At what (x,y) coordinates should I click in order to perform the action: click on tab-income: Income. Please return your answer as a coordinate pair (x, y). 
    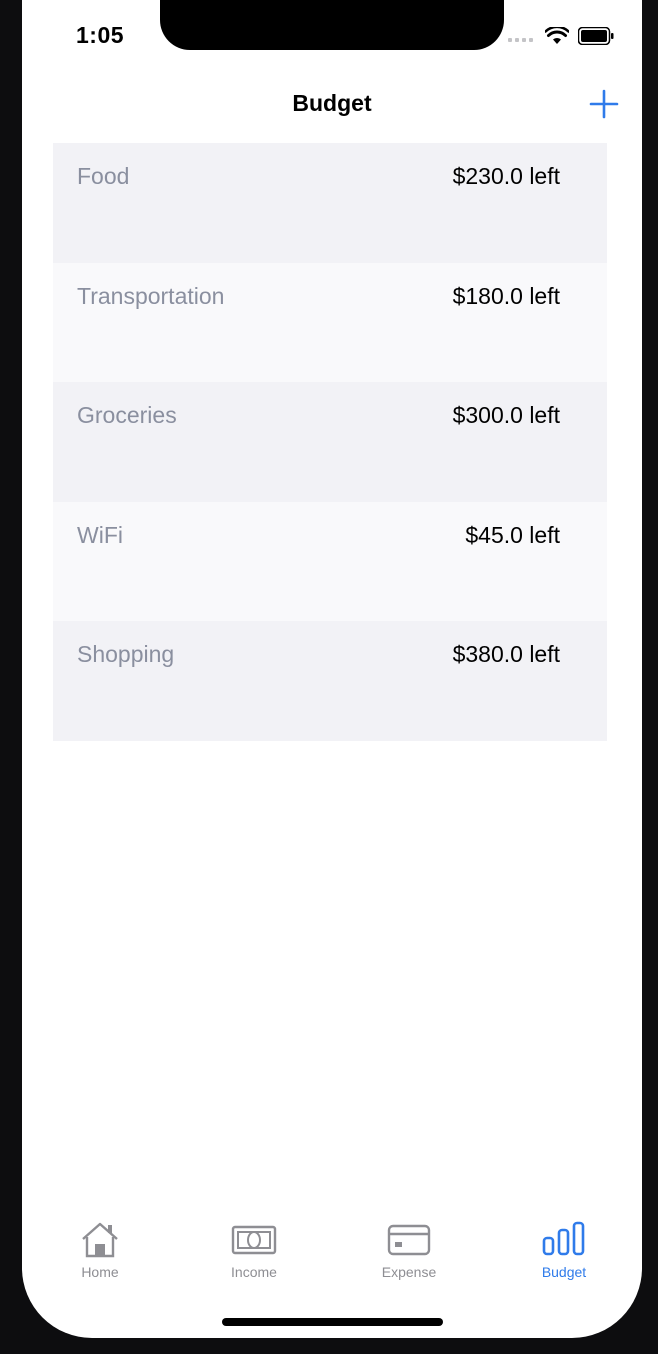
    Looking at the image, I should click on (254, 1246).